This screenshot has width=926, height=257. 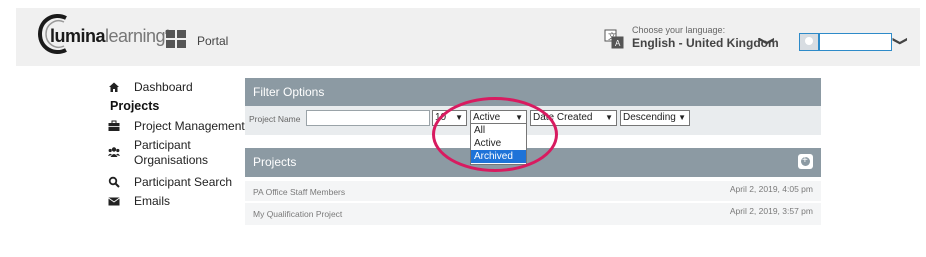 I want to click on highlight-annotation-ring, so click(x=495, y=134).